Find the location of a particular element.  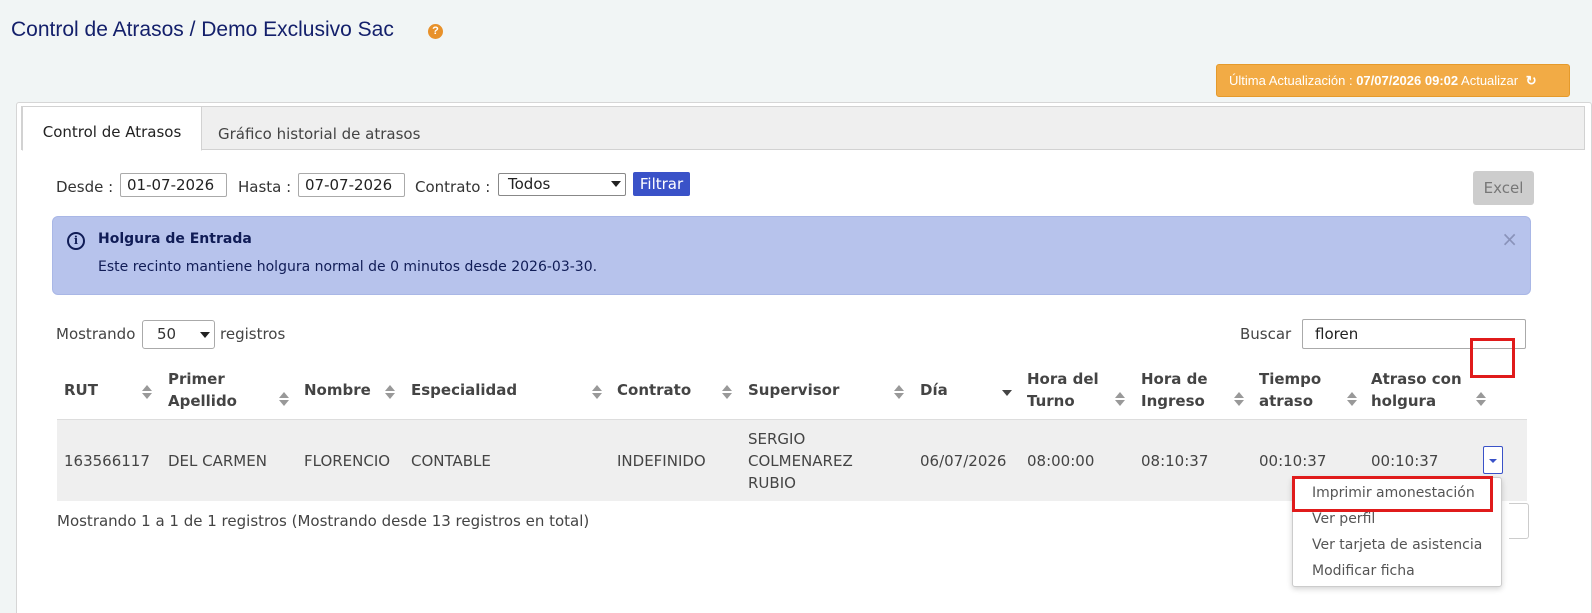

col-header-supervisor: Supervisor is located at coordinates (793, 390).